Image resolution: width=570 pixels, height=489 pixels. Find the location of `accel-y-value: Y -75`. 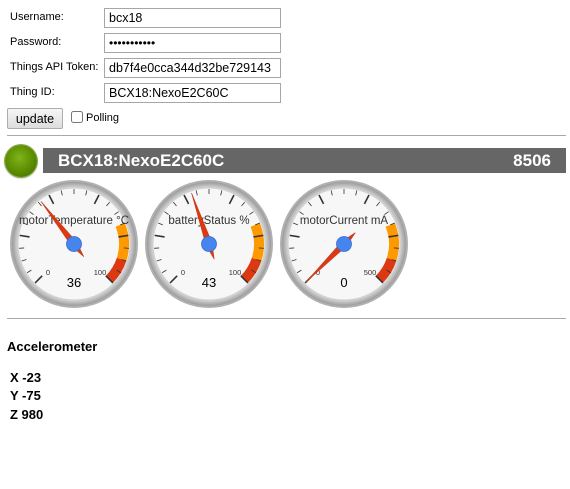

accel-y-value: Y -75 is located at coordinates (25, 395).